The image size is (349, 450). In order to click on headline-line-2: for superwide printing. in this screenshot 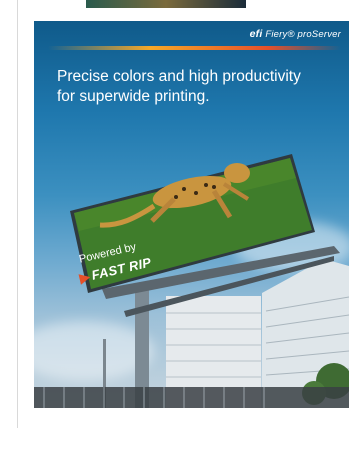, I will do `click(133, 96)`.